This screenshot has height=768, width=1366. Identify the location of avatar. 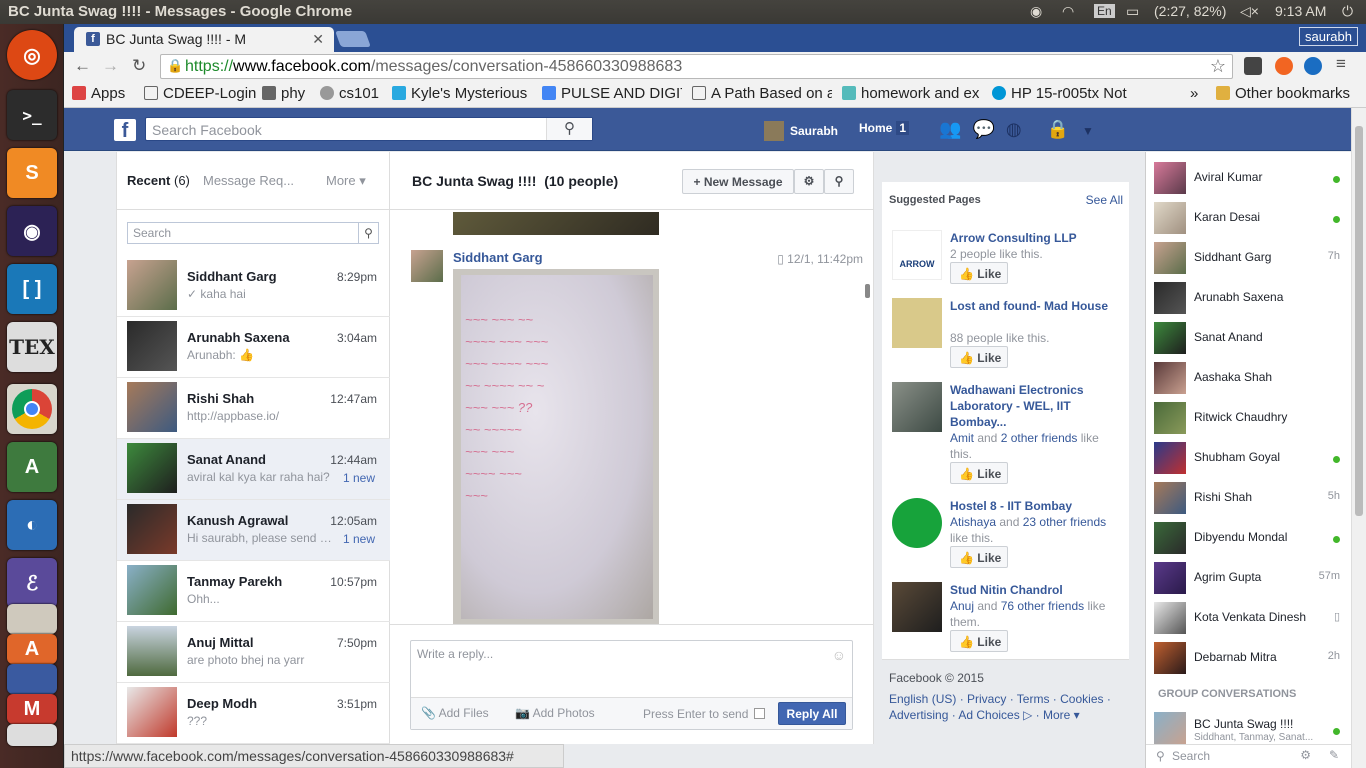
(427, 266).